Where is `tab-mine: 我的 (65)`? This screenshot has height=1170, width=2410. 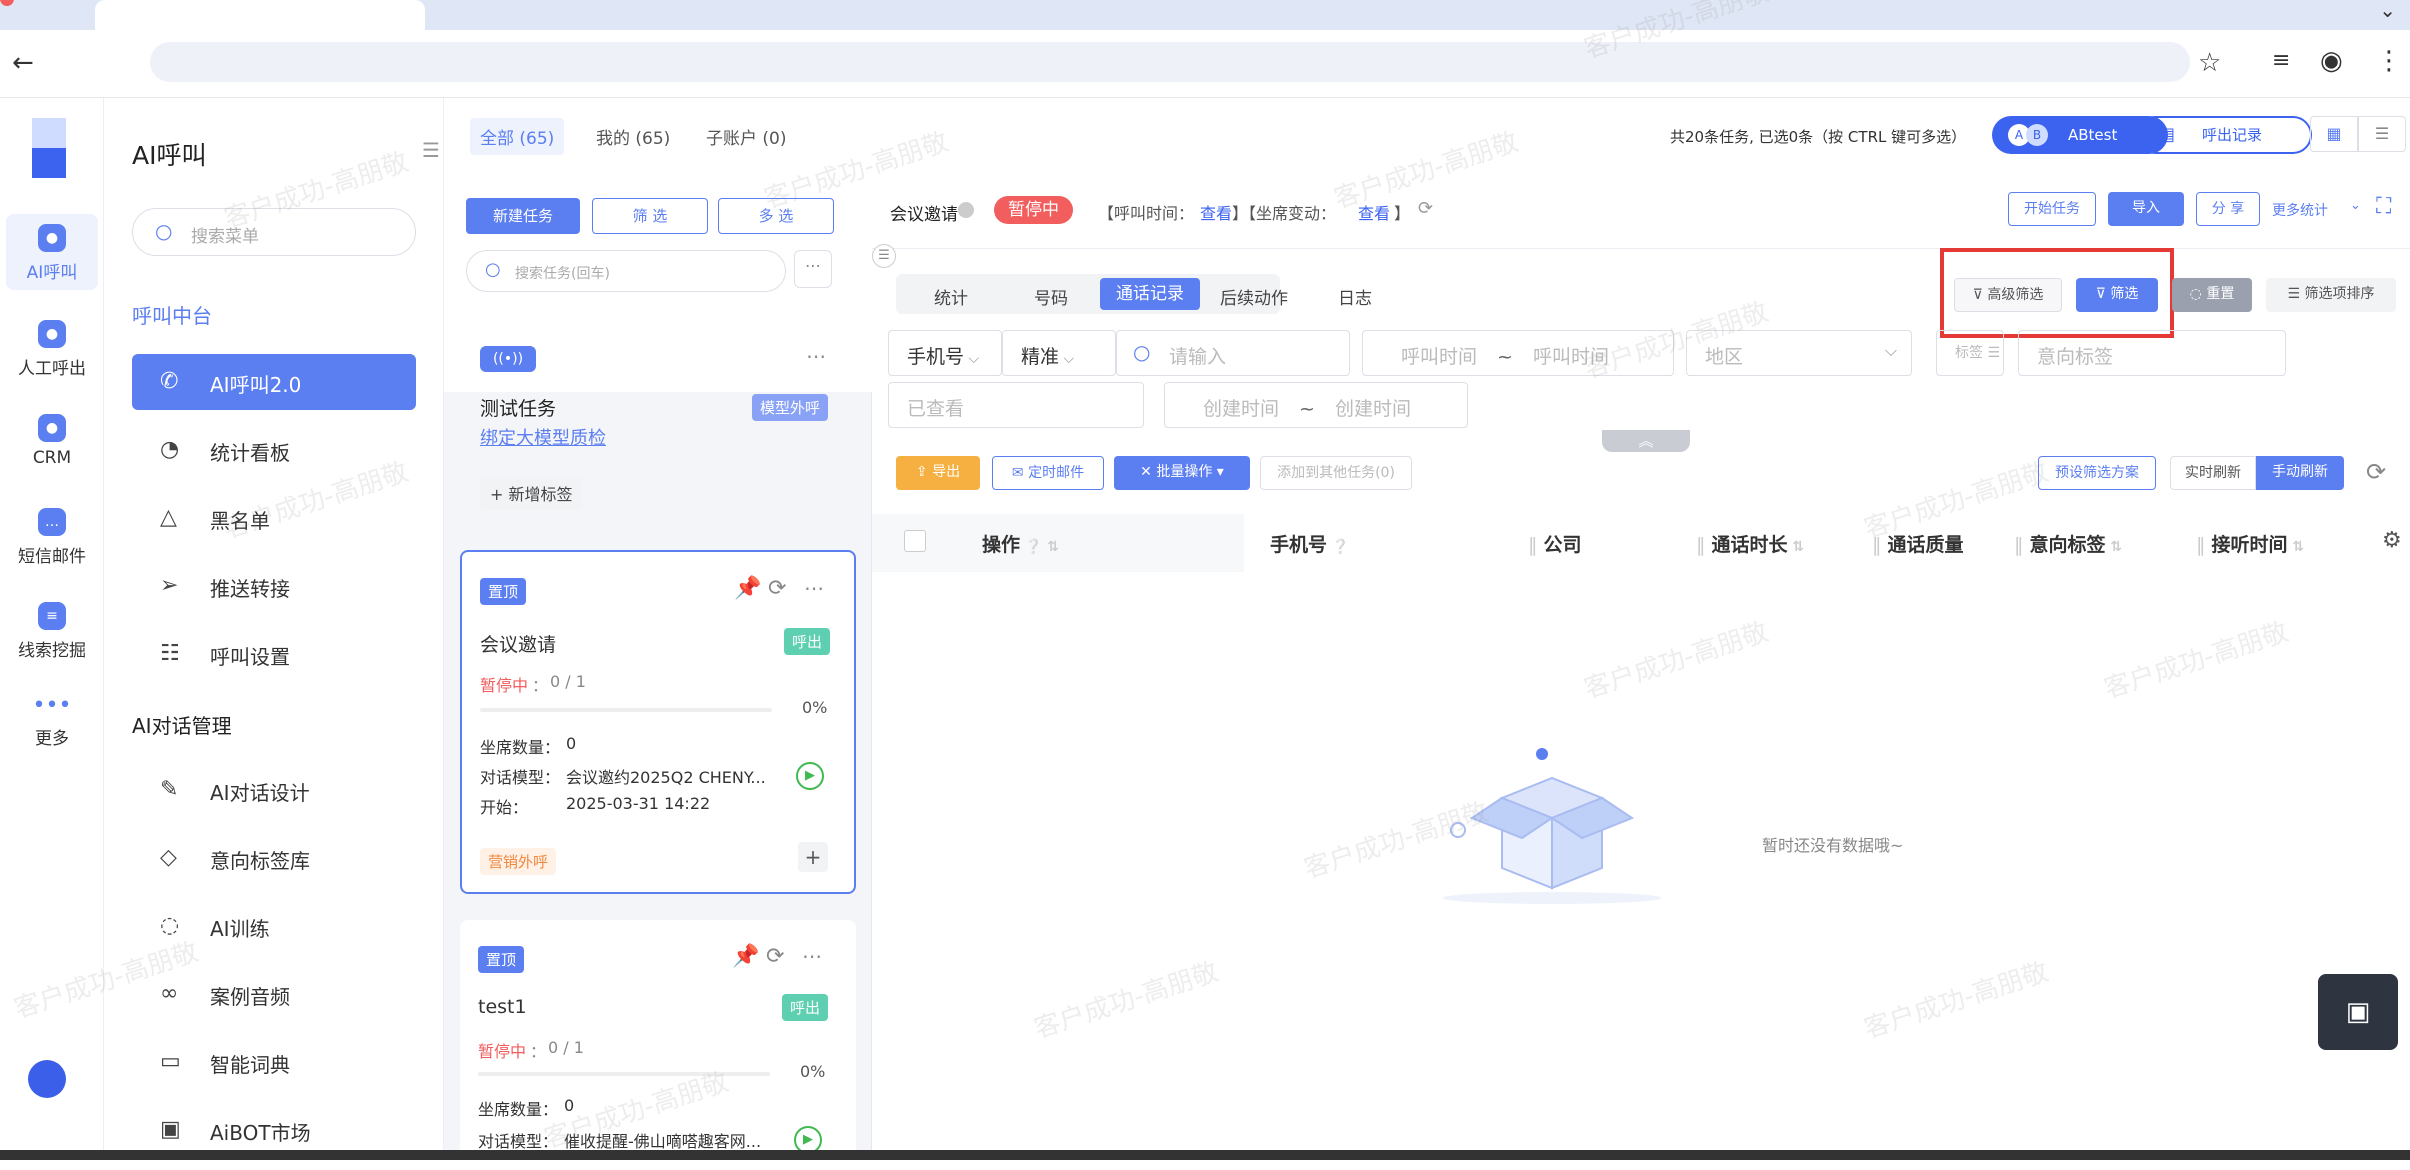 tab-mine: 我的 (65) is located at coordinates (633, 136).